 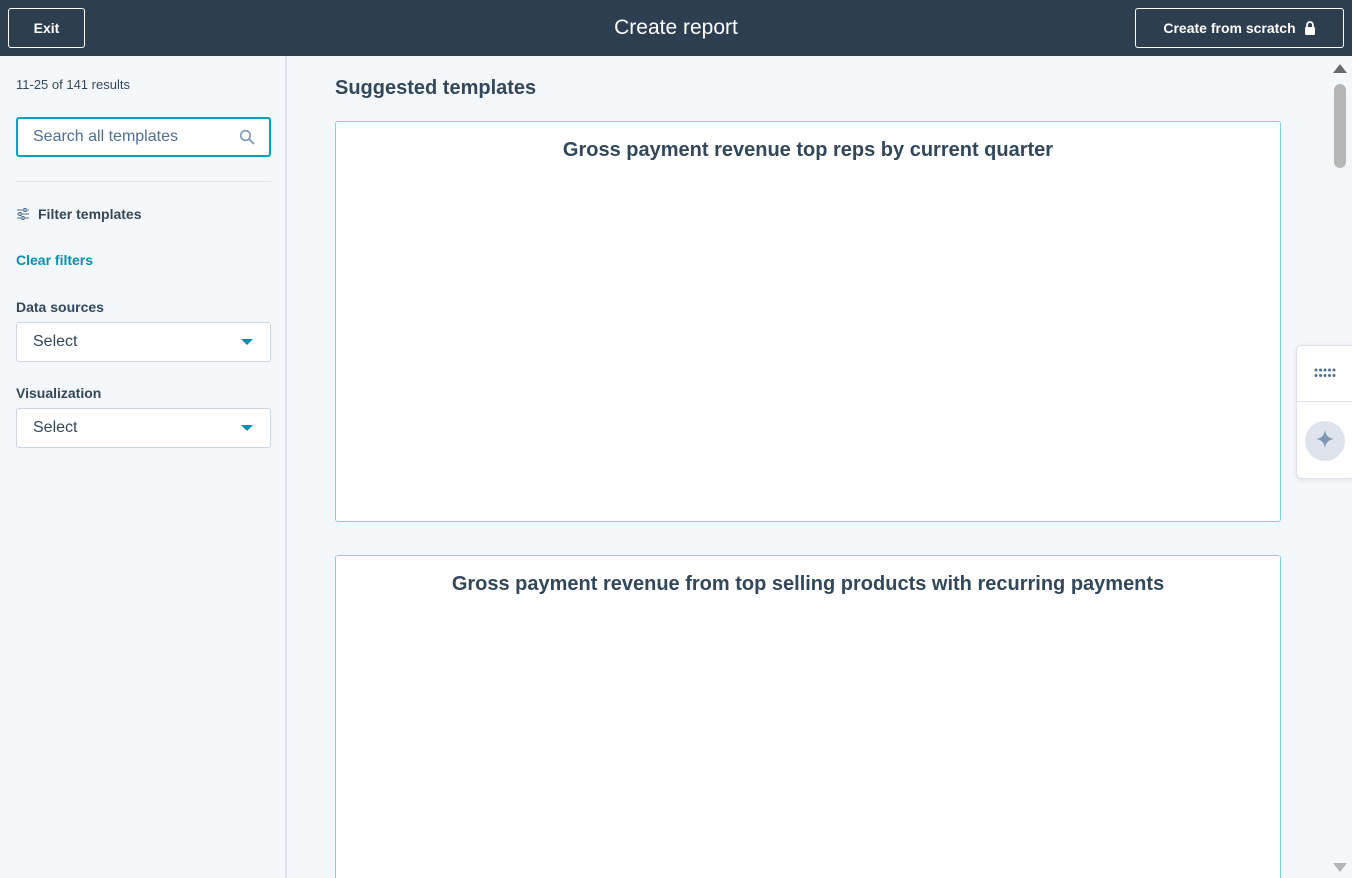 I want to click on data-sources-value: Select, so click(x=55, y=341).